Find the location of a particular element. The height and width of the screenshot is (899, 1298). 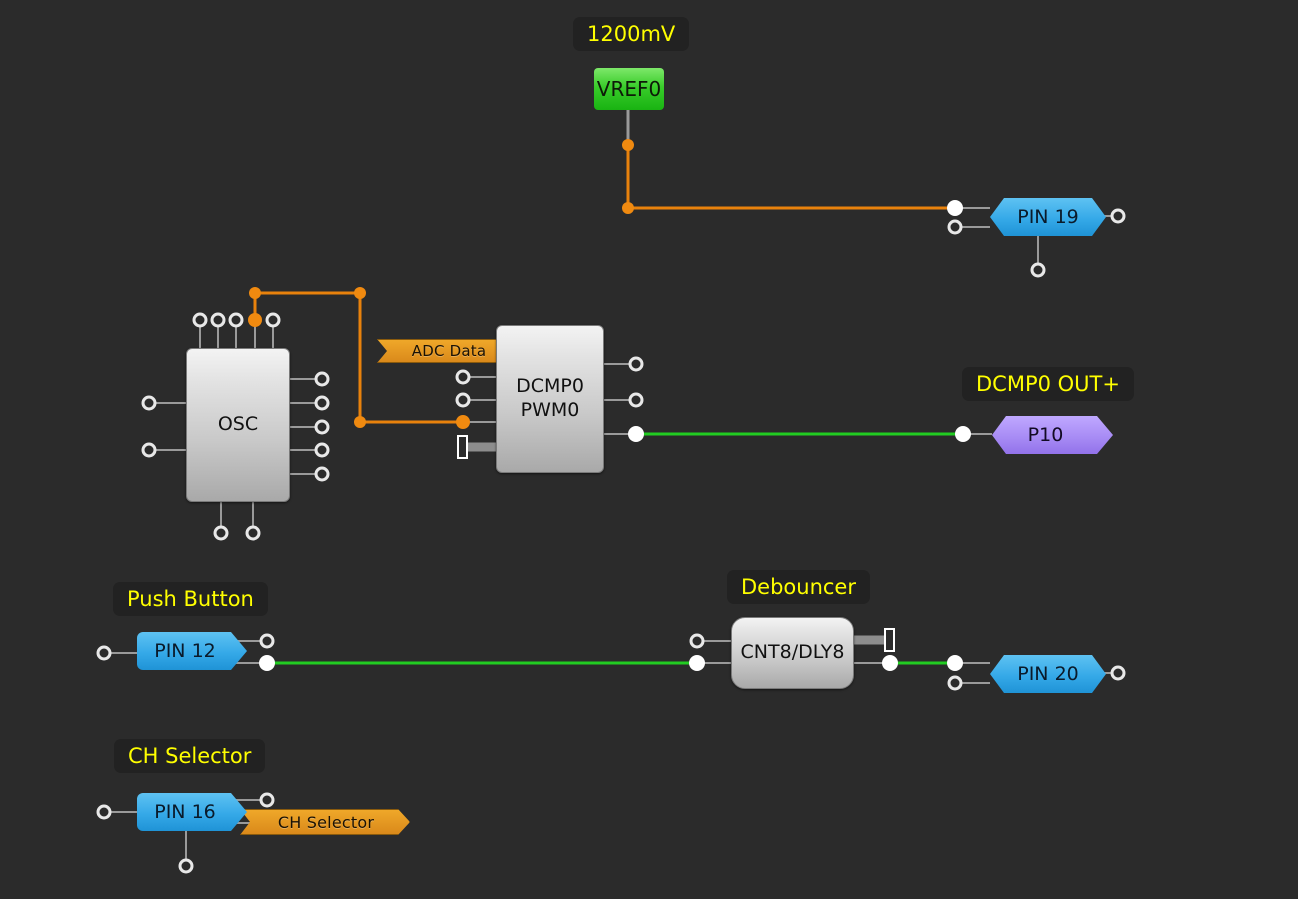

annotation-push-button: Push Button is located at coordinates (190, 599).